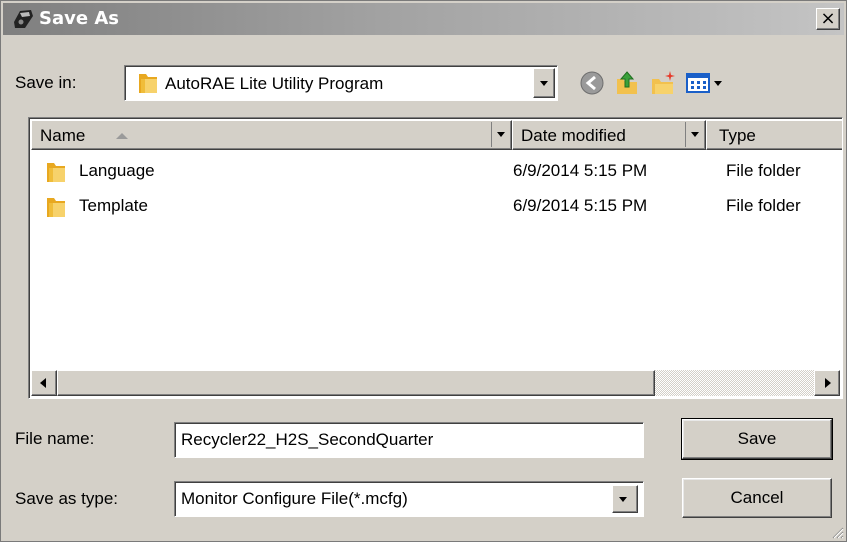 This screenshot has width=849, height=544. I want to click on new-folder-icon, so click(663, 83).